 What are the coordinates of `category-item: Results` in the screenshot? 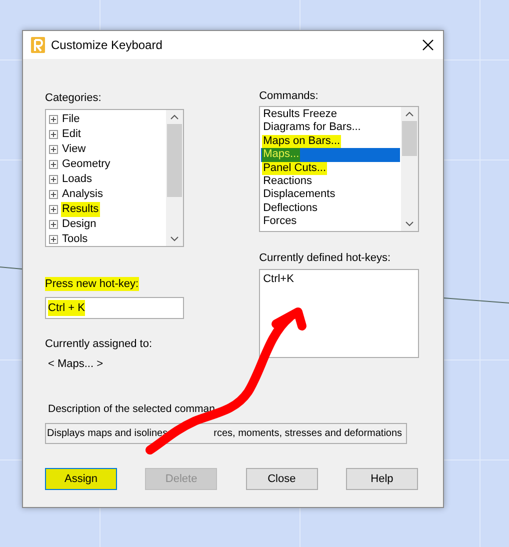 It's located at (106, 209).